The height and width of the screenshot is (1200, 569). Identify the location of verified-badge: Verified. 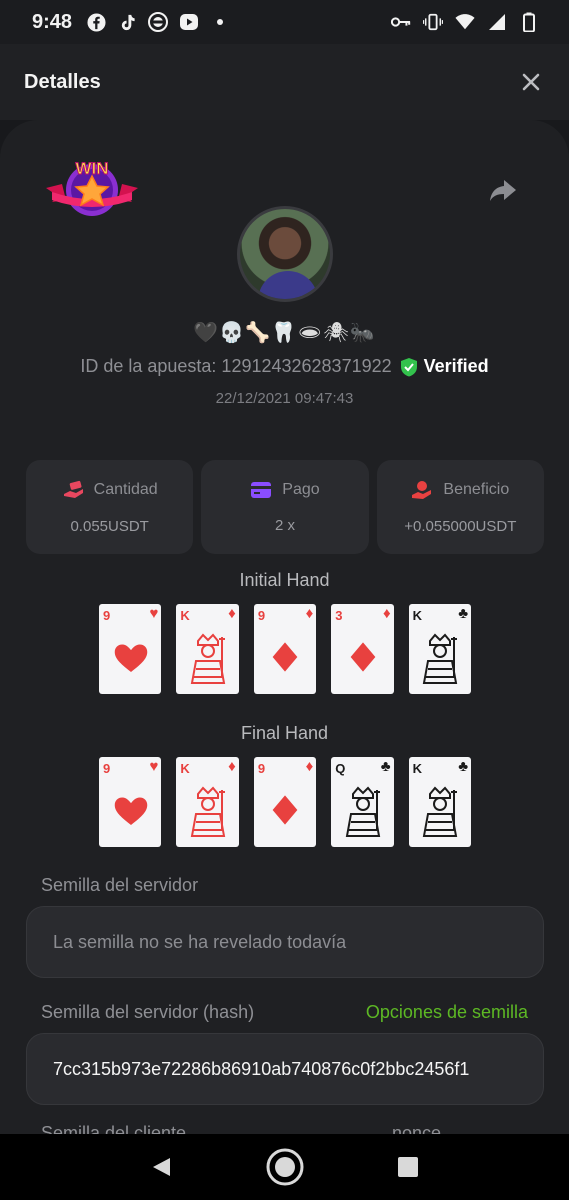
(444, 366).